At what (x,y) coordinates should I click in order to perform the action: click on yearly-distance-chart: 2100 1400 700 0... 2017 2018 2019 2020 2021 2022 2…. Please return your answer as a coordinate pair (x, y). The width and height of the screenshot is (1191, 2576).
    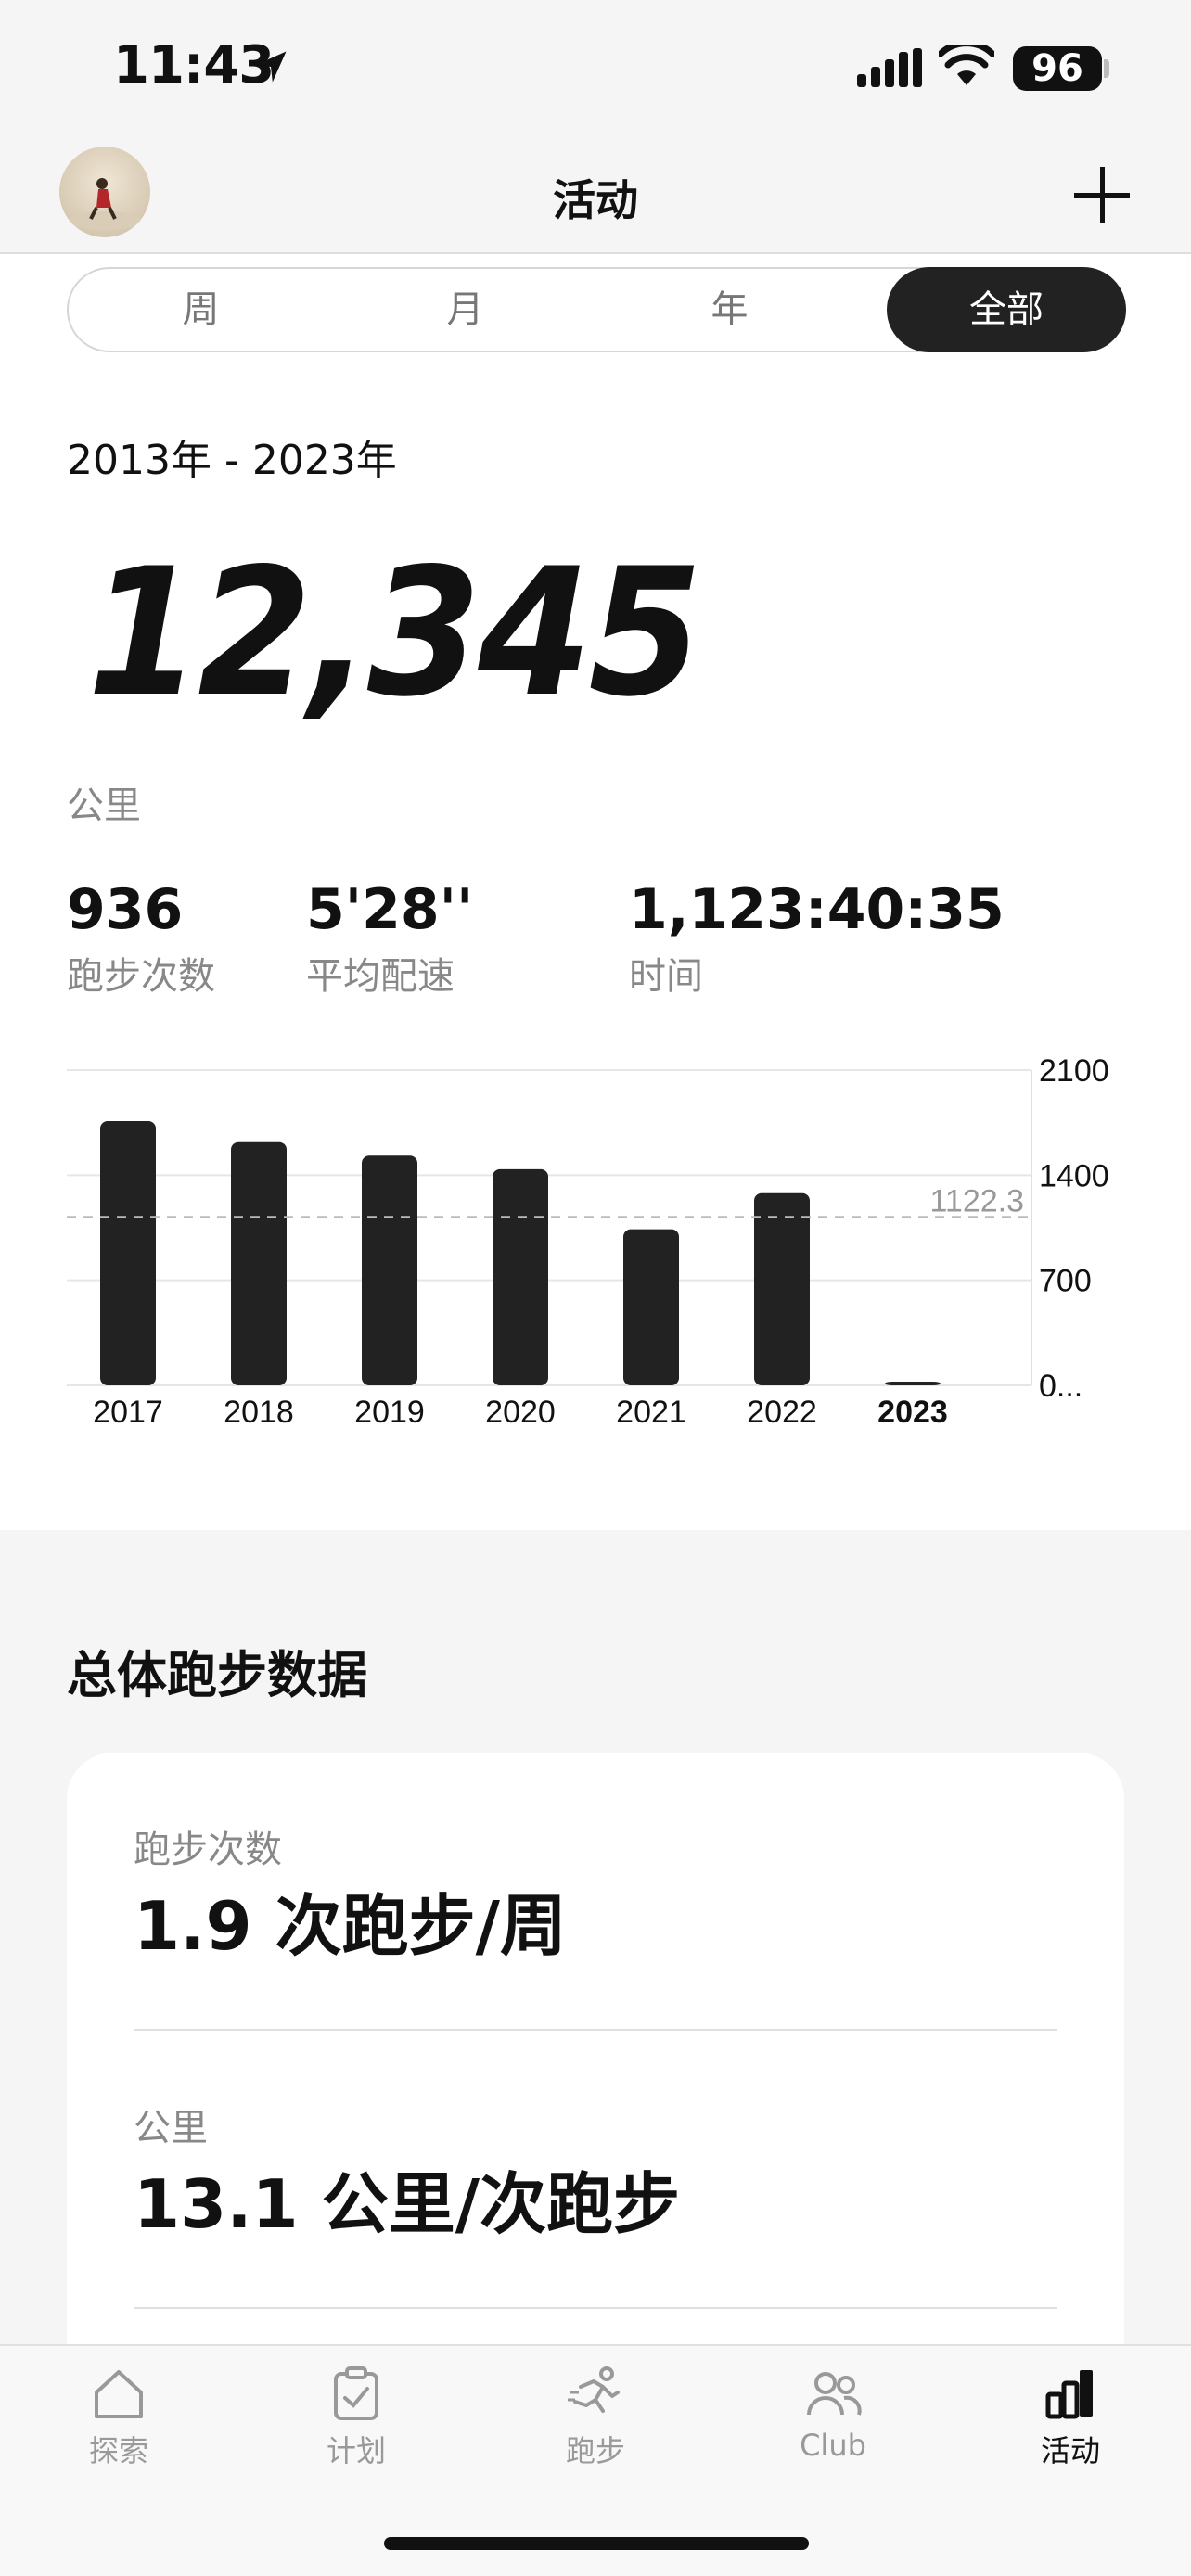
    Looking at the image, I should click on (588, 1241).